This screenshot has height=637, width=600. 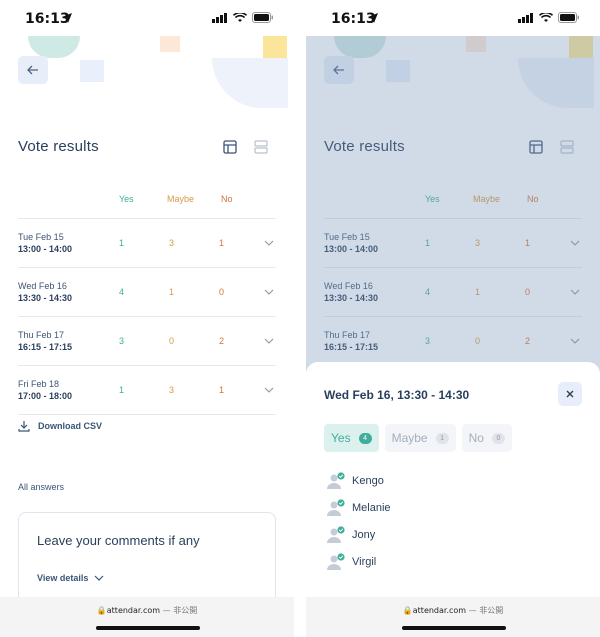 I want to click on table-view-icon, so click(x=230, y=147).